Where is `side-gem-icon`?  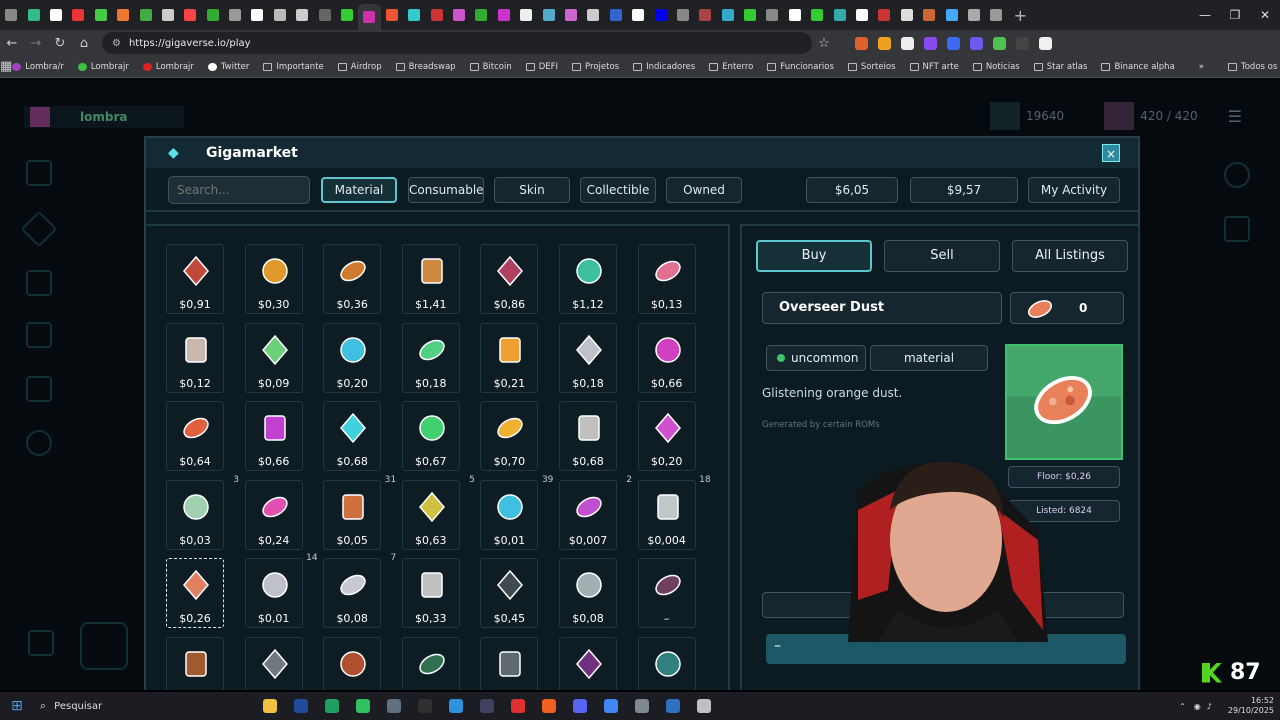
side-gem-icon is located at coordinates (39, 229).